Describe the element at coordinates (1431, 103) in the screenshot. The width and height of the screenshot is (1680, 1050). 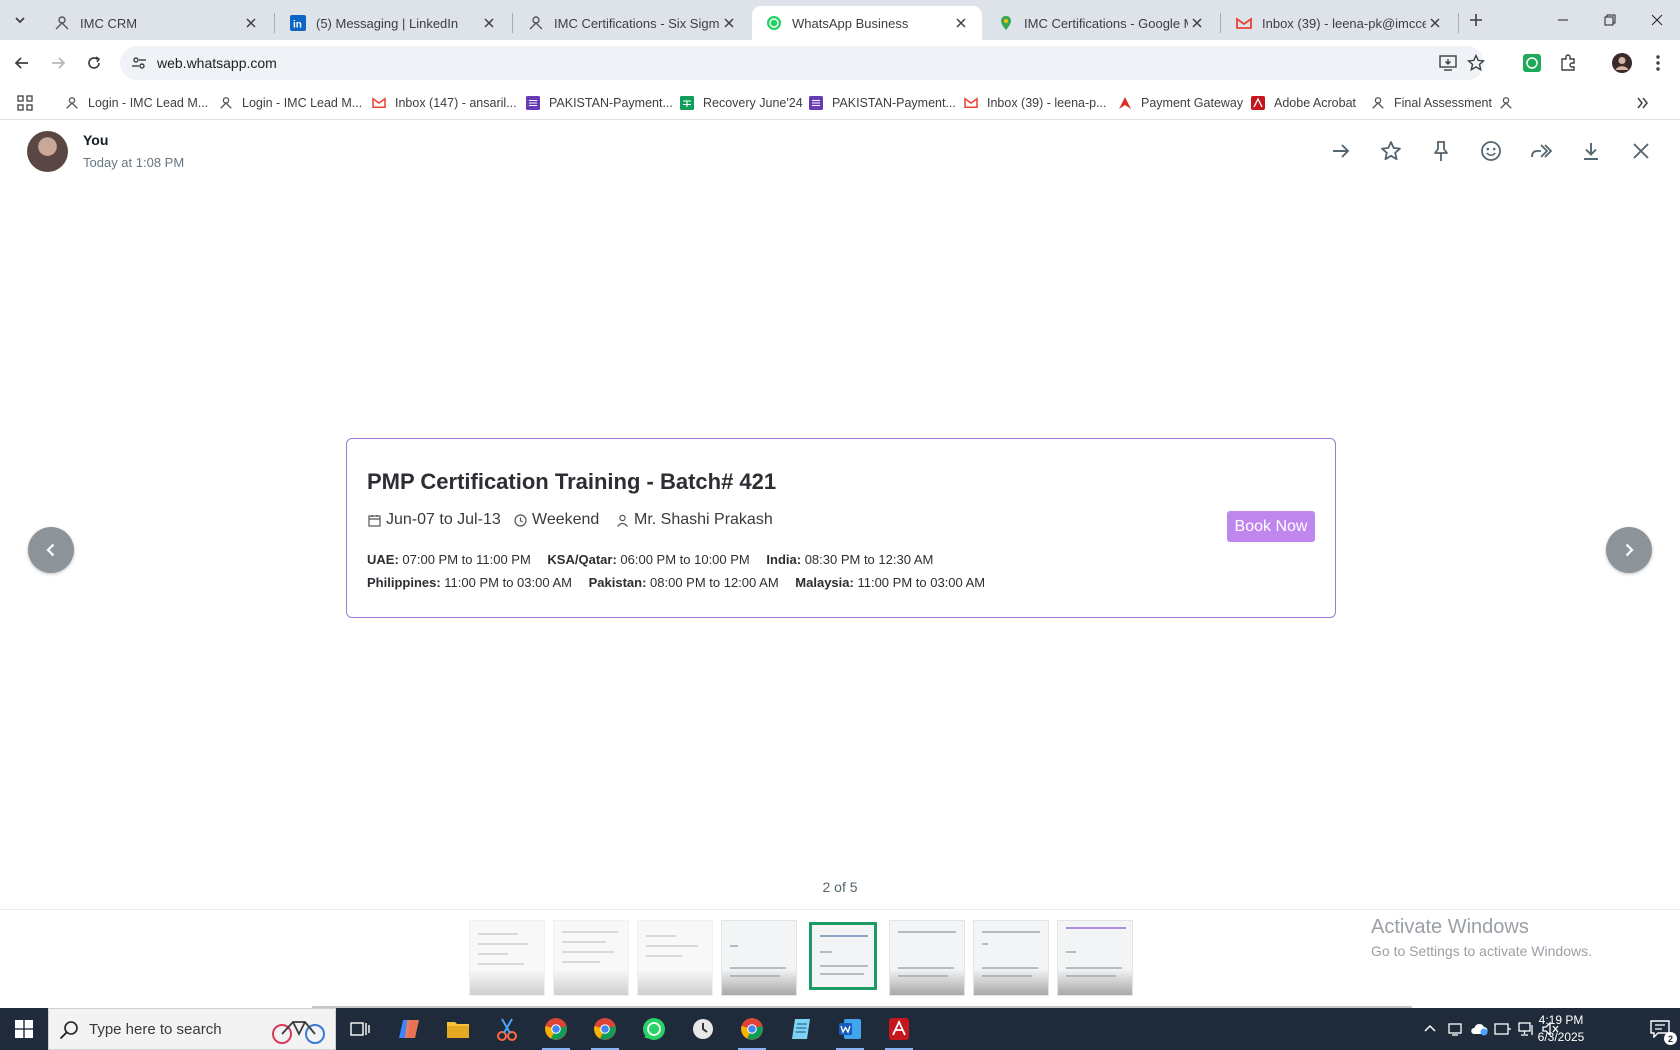
I see `bookmark-final-assessment: Final Assessment` at that location.